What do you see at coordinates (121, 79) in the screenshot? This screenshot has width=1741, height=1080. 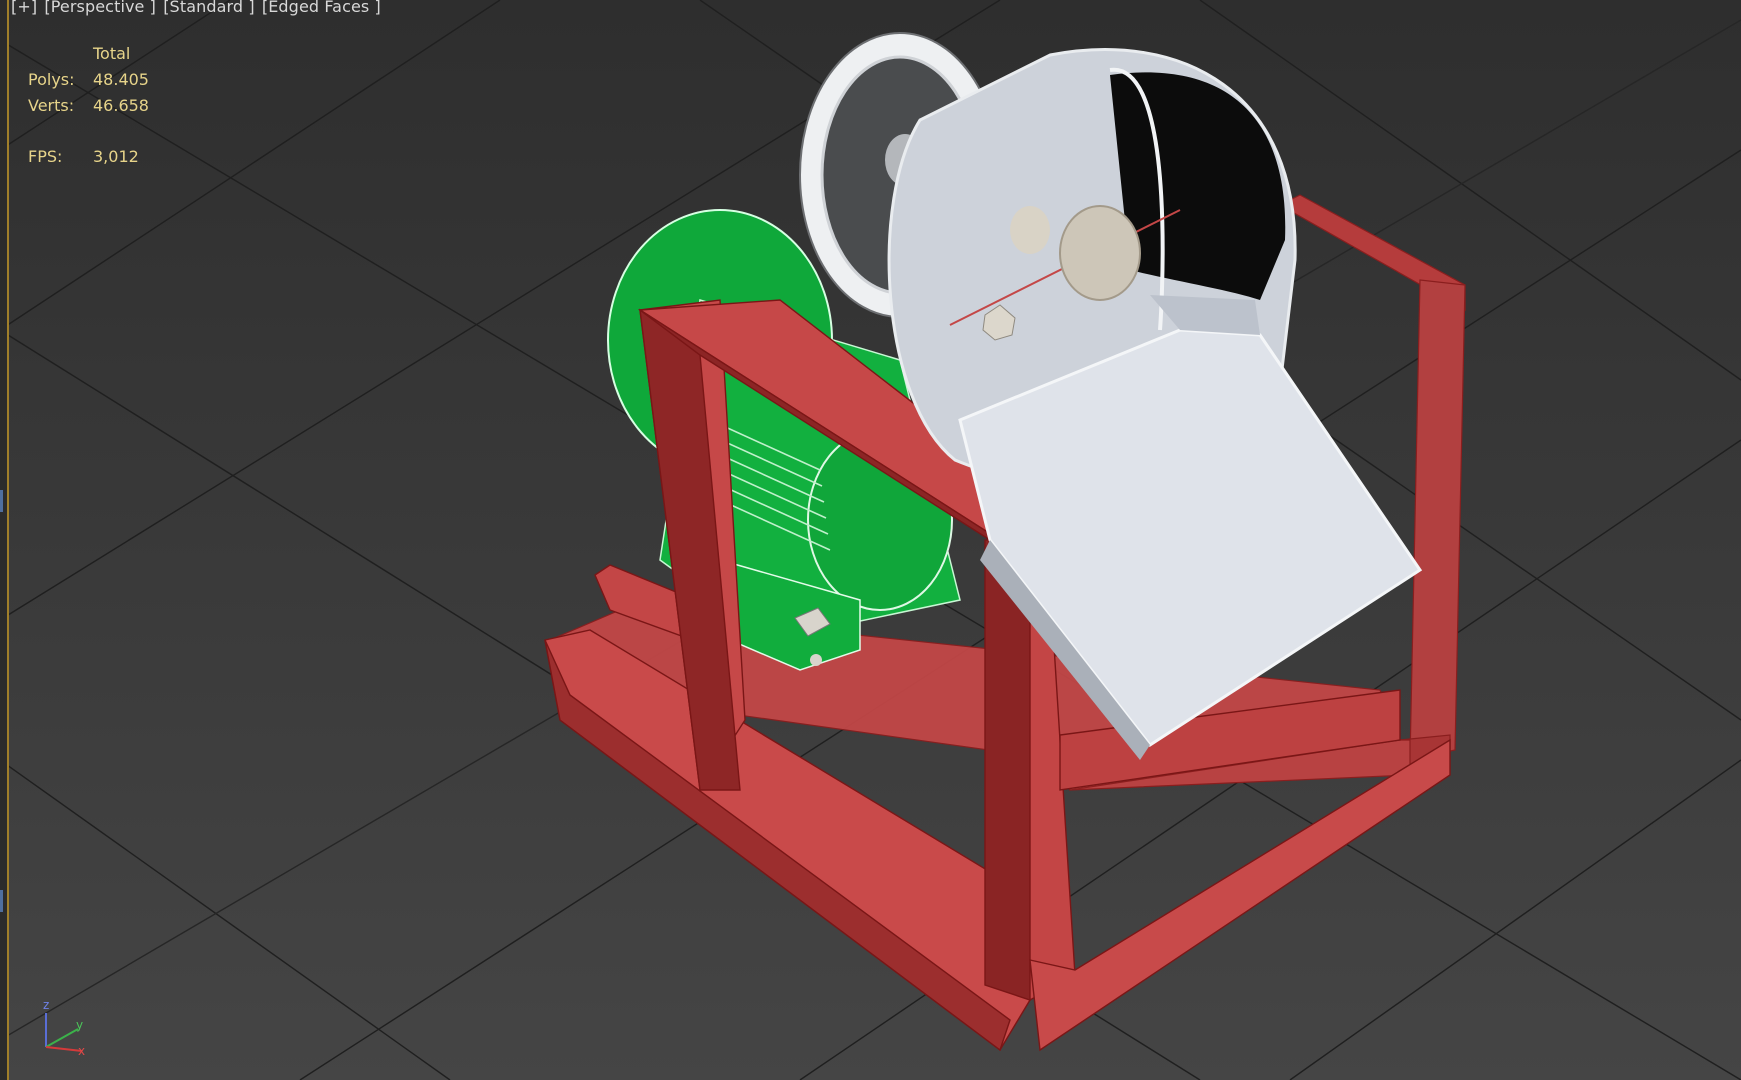 I see `stats-polys-value: 48.405` at bounding box center [121, 79].